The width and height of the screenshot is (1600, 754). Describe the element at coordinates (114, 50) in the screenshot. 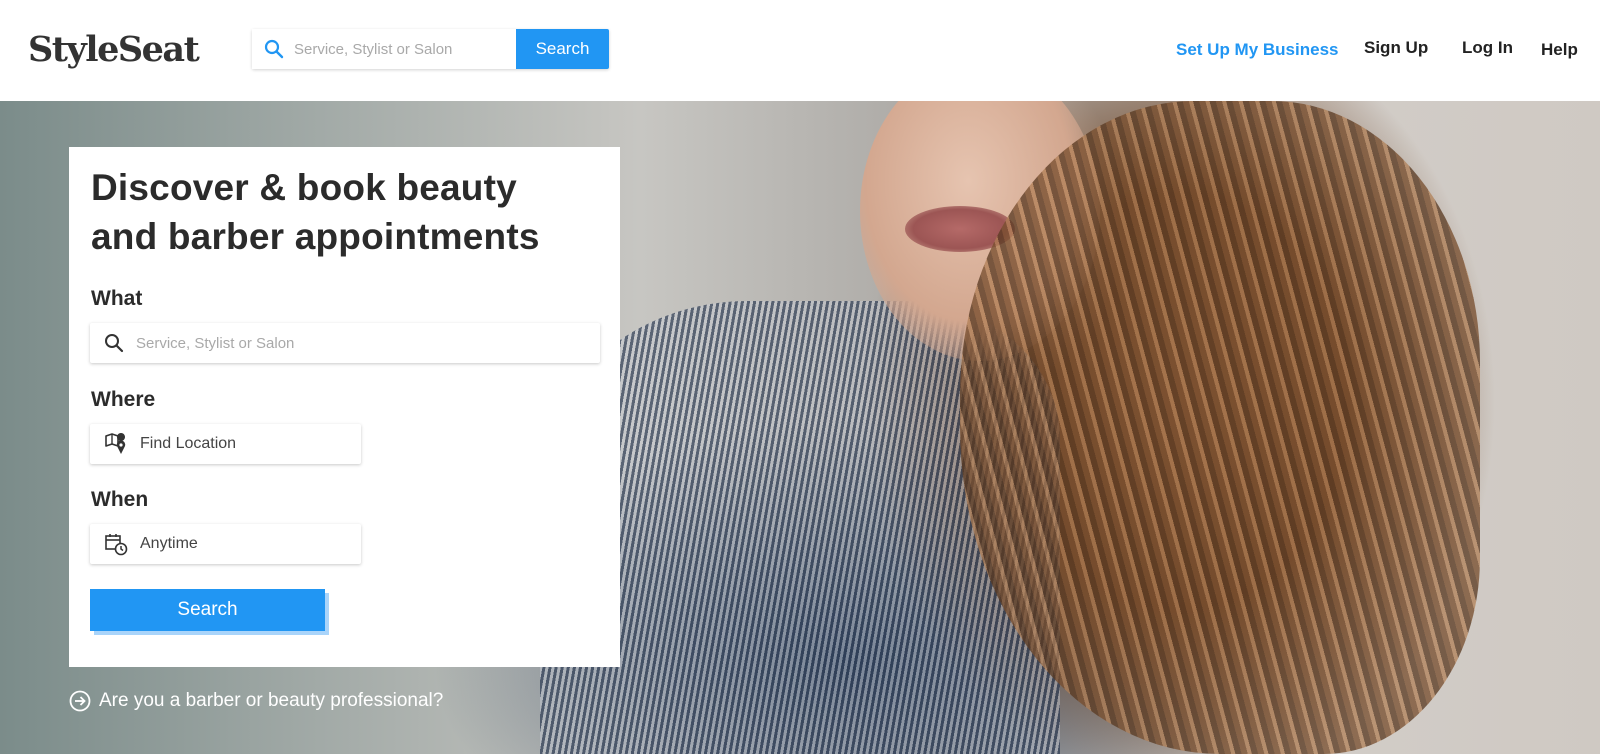

I see `styleseat-logo: StyleSeat` at that location.